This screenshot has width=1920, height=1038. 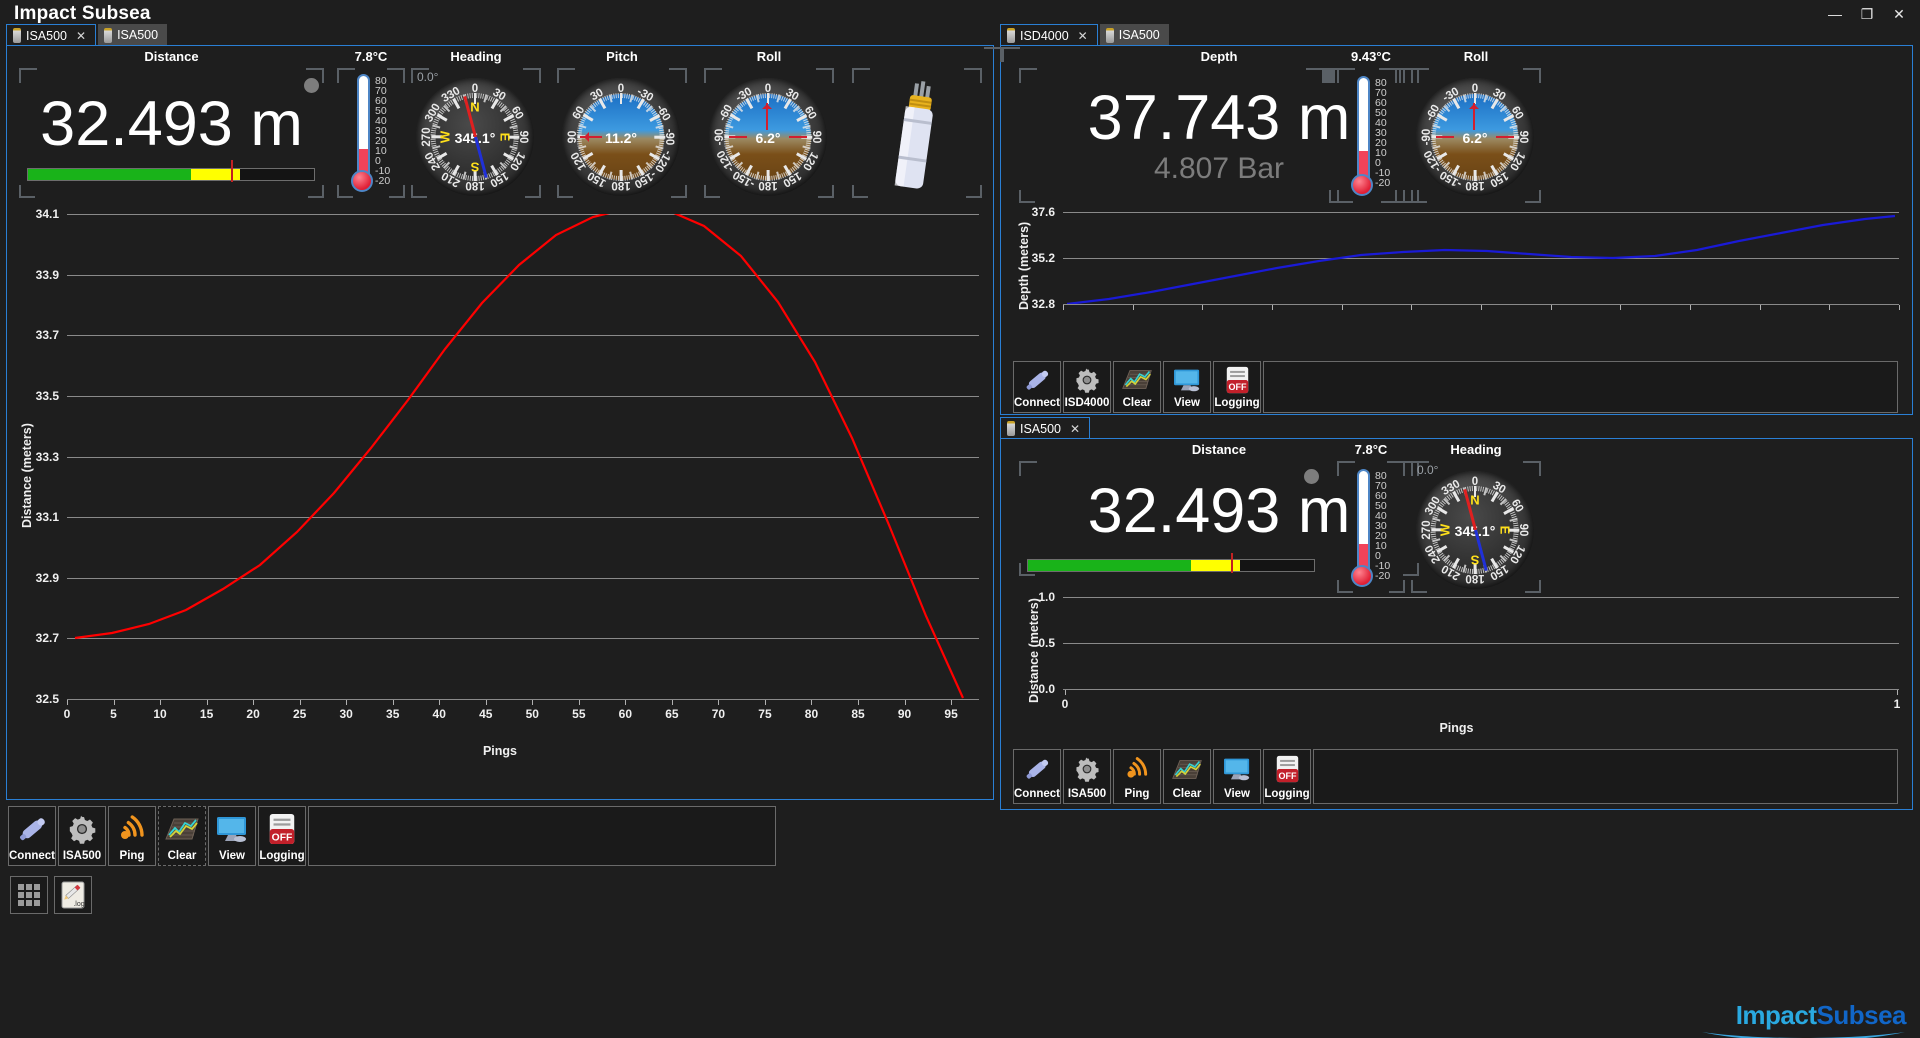 What do you see at coordinates (1046, 597) in the screenshot?
I see `y-tick-label: 1.0` at bounding box center [1046, 597].